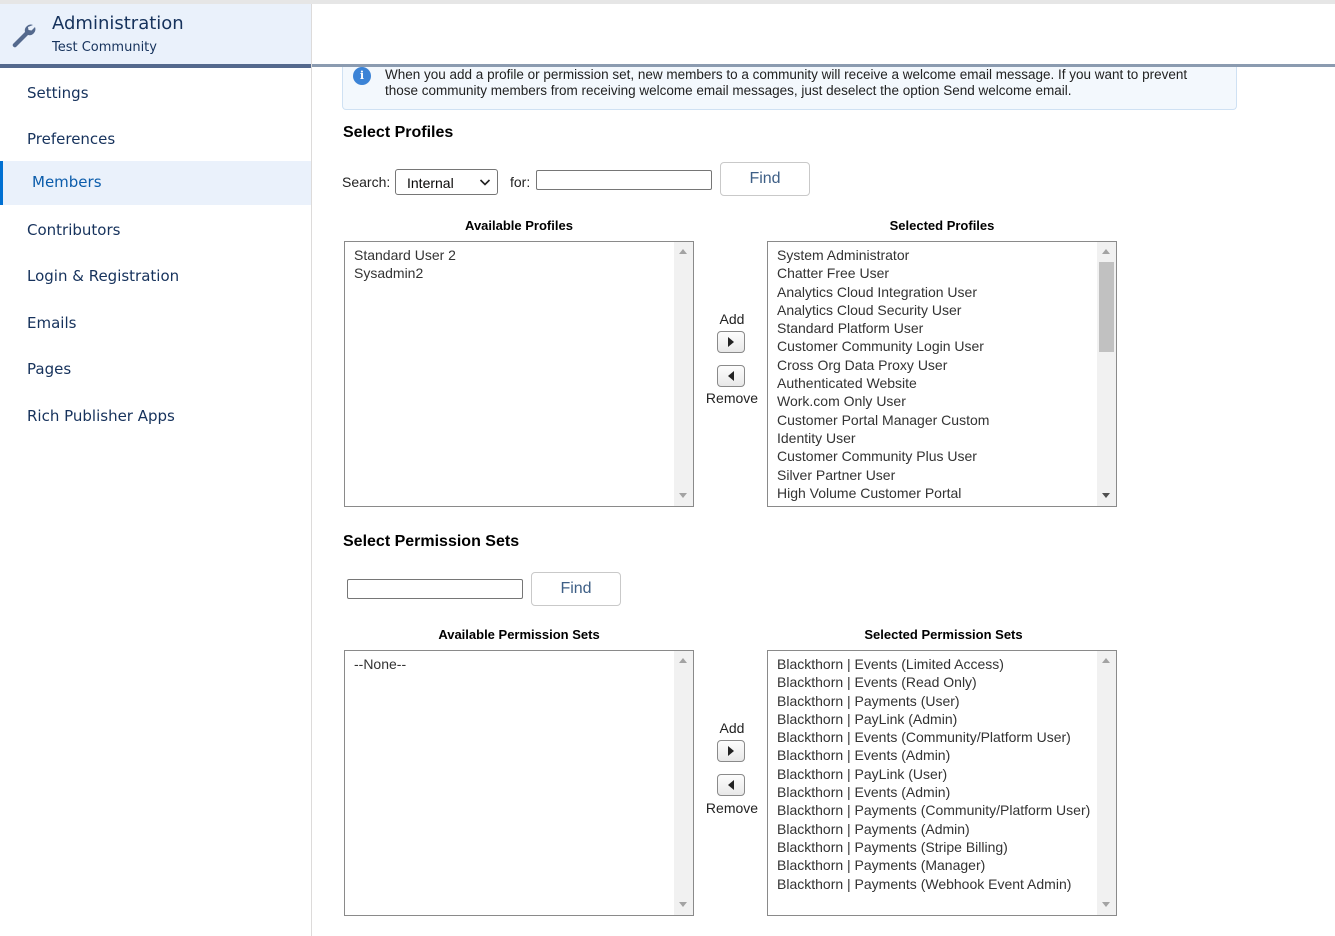 The width and height of the screenshot is (1335, 936). I want to click on list-option: Chatter Free User, so click(883, 273).